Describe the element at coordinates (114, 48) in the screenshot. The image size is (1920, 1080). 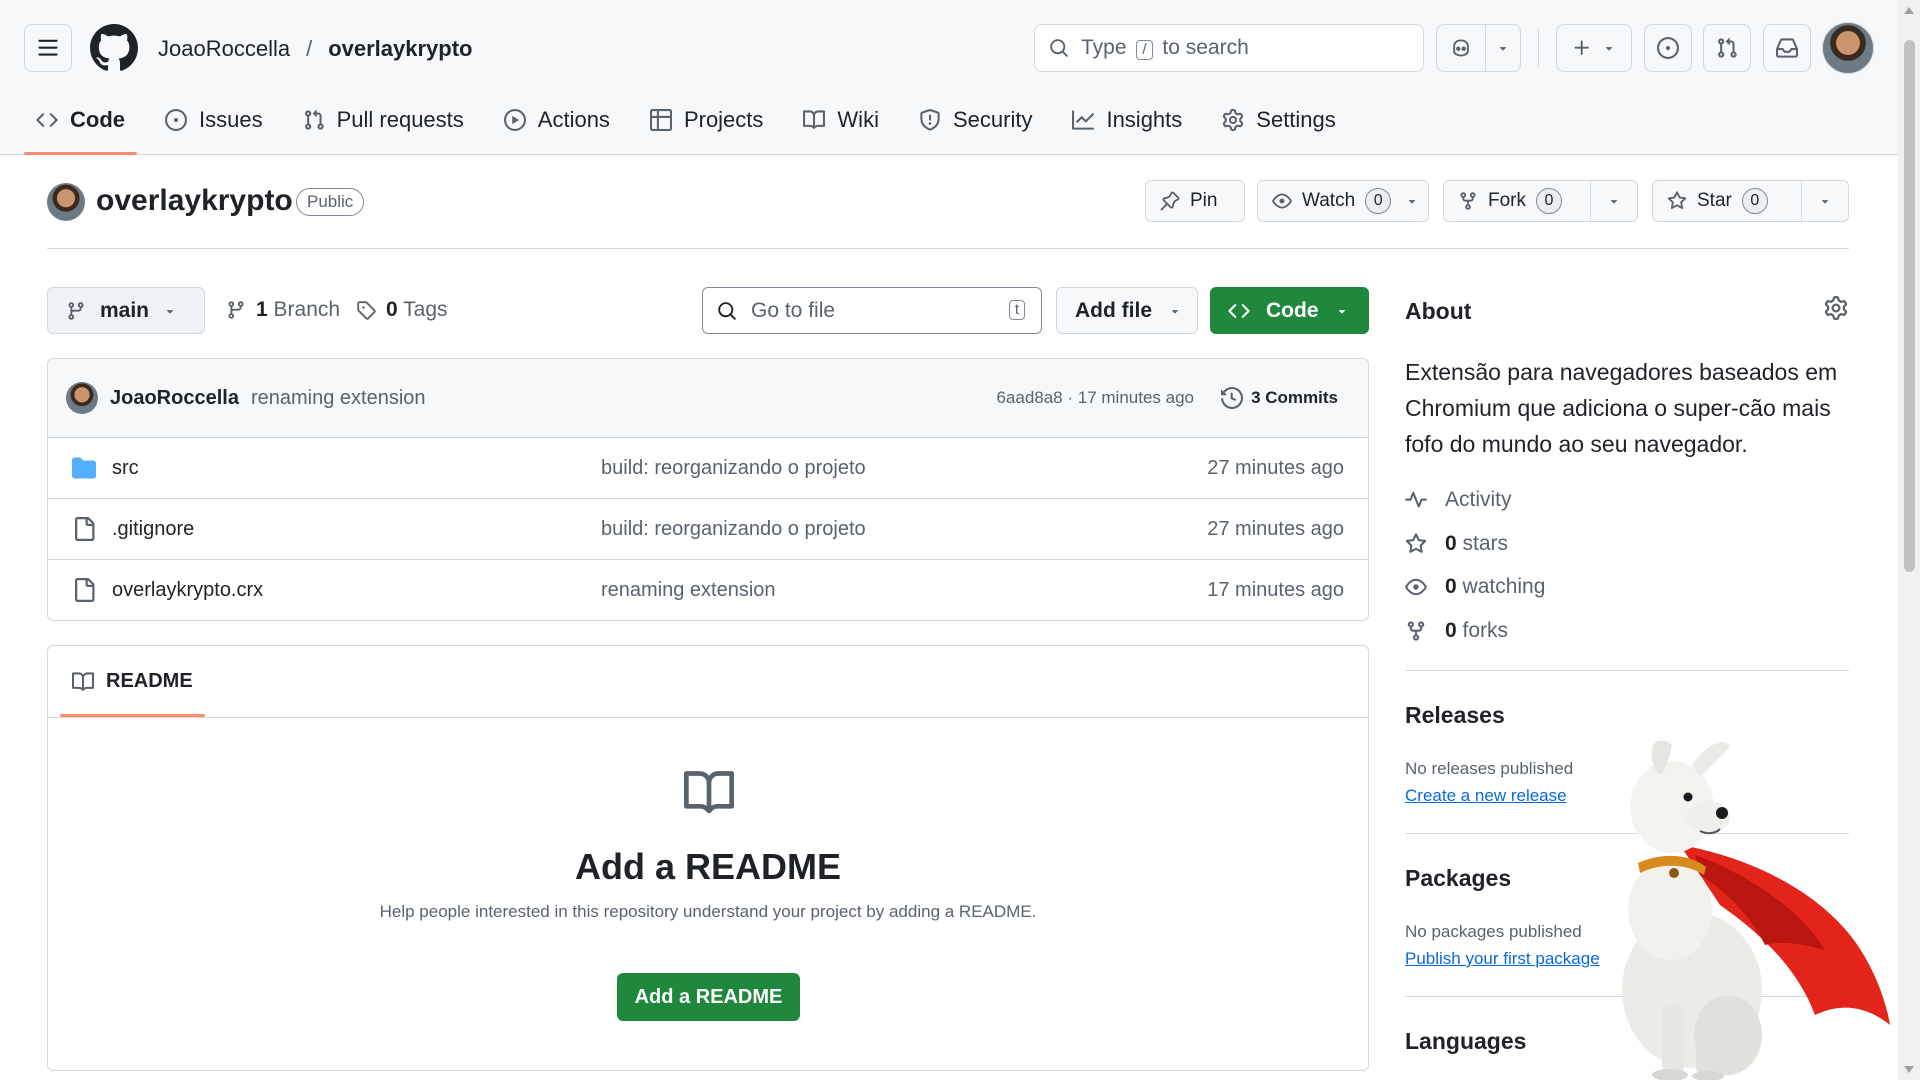
I see `github-logo-icon` at that location.